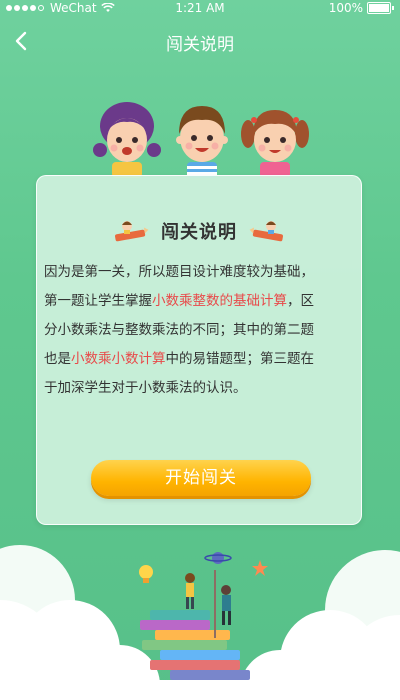  What do you see at coordinates (393, 8) in the screenshot?
I see `battery-tip` at bounding box center [393, 8].